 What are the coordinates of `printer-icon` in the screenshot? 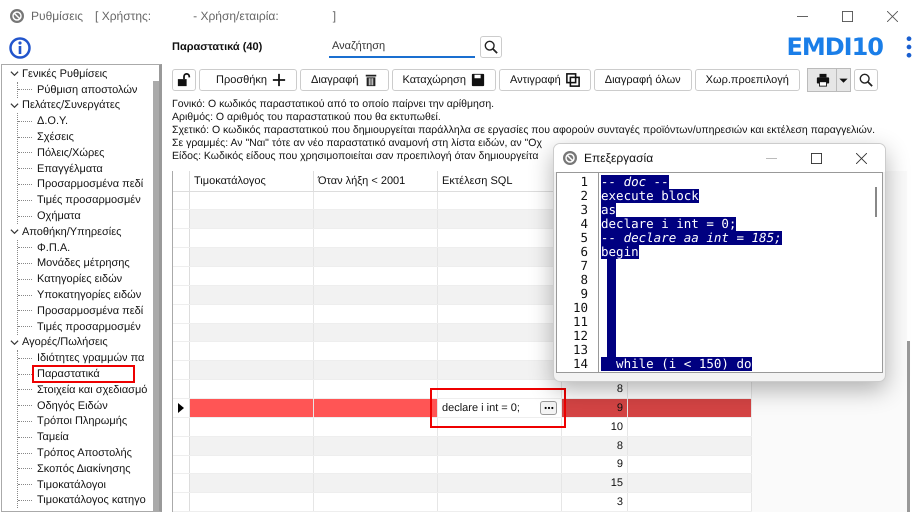 It's located at (823, 80).